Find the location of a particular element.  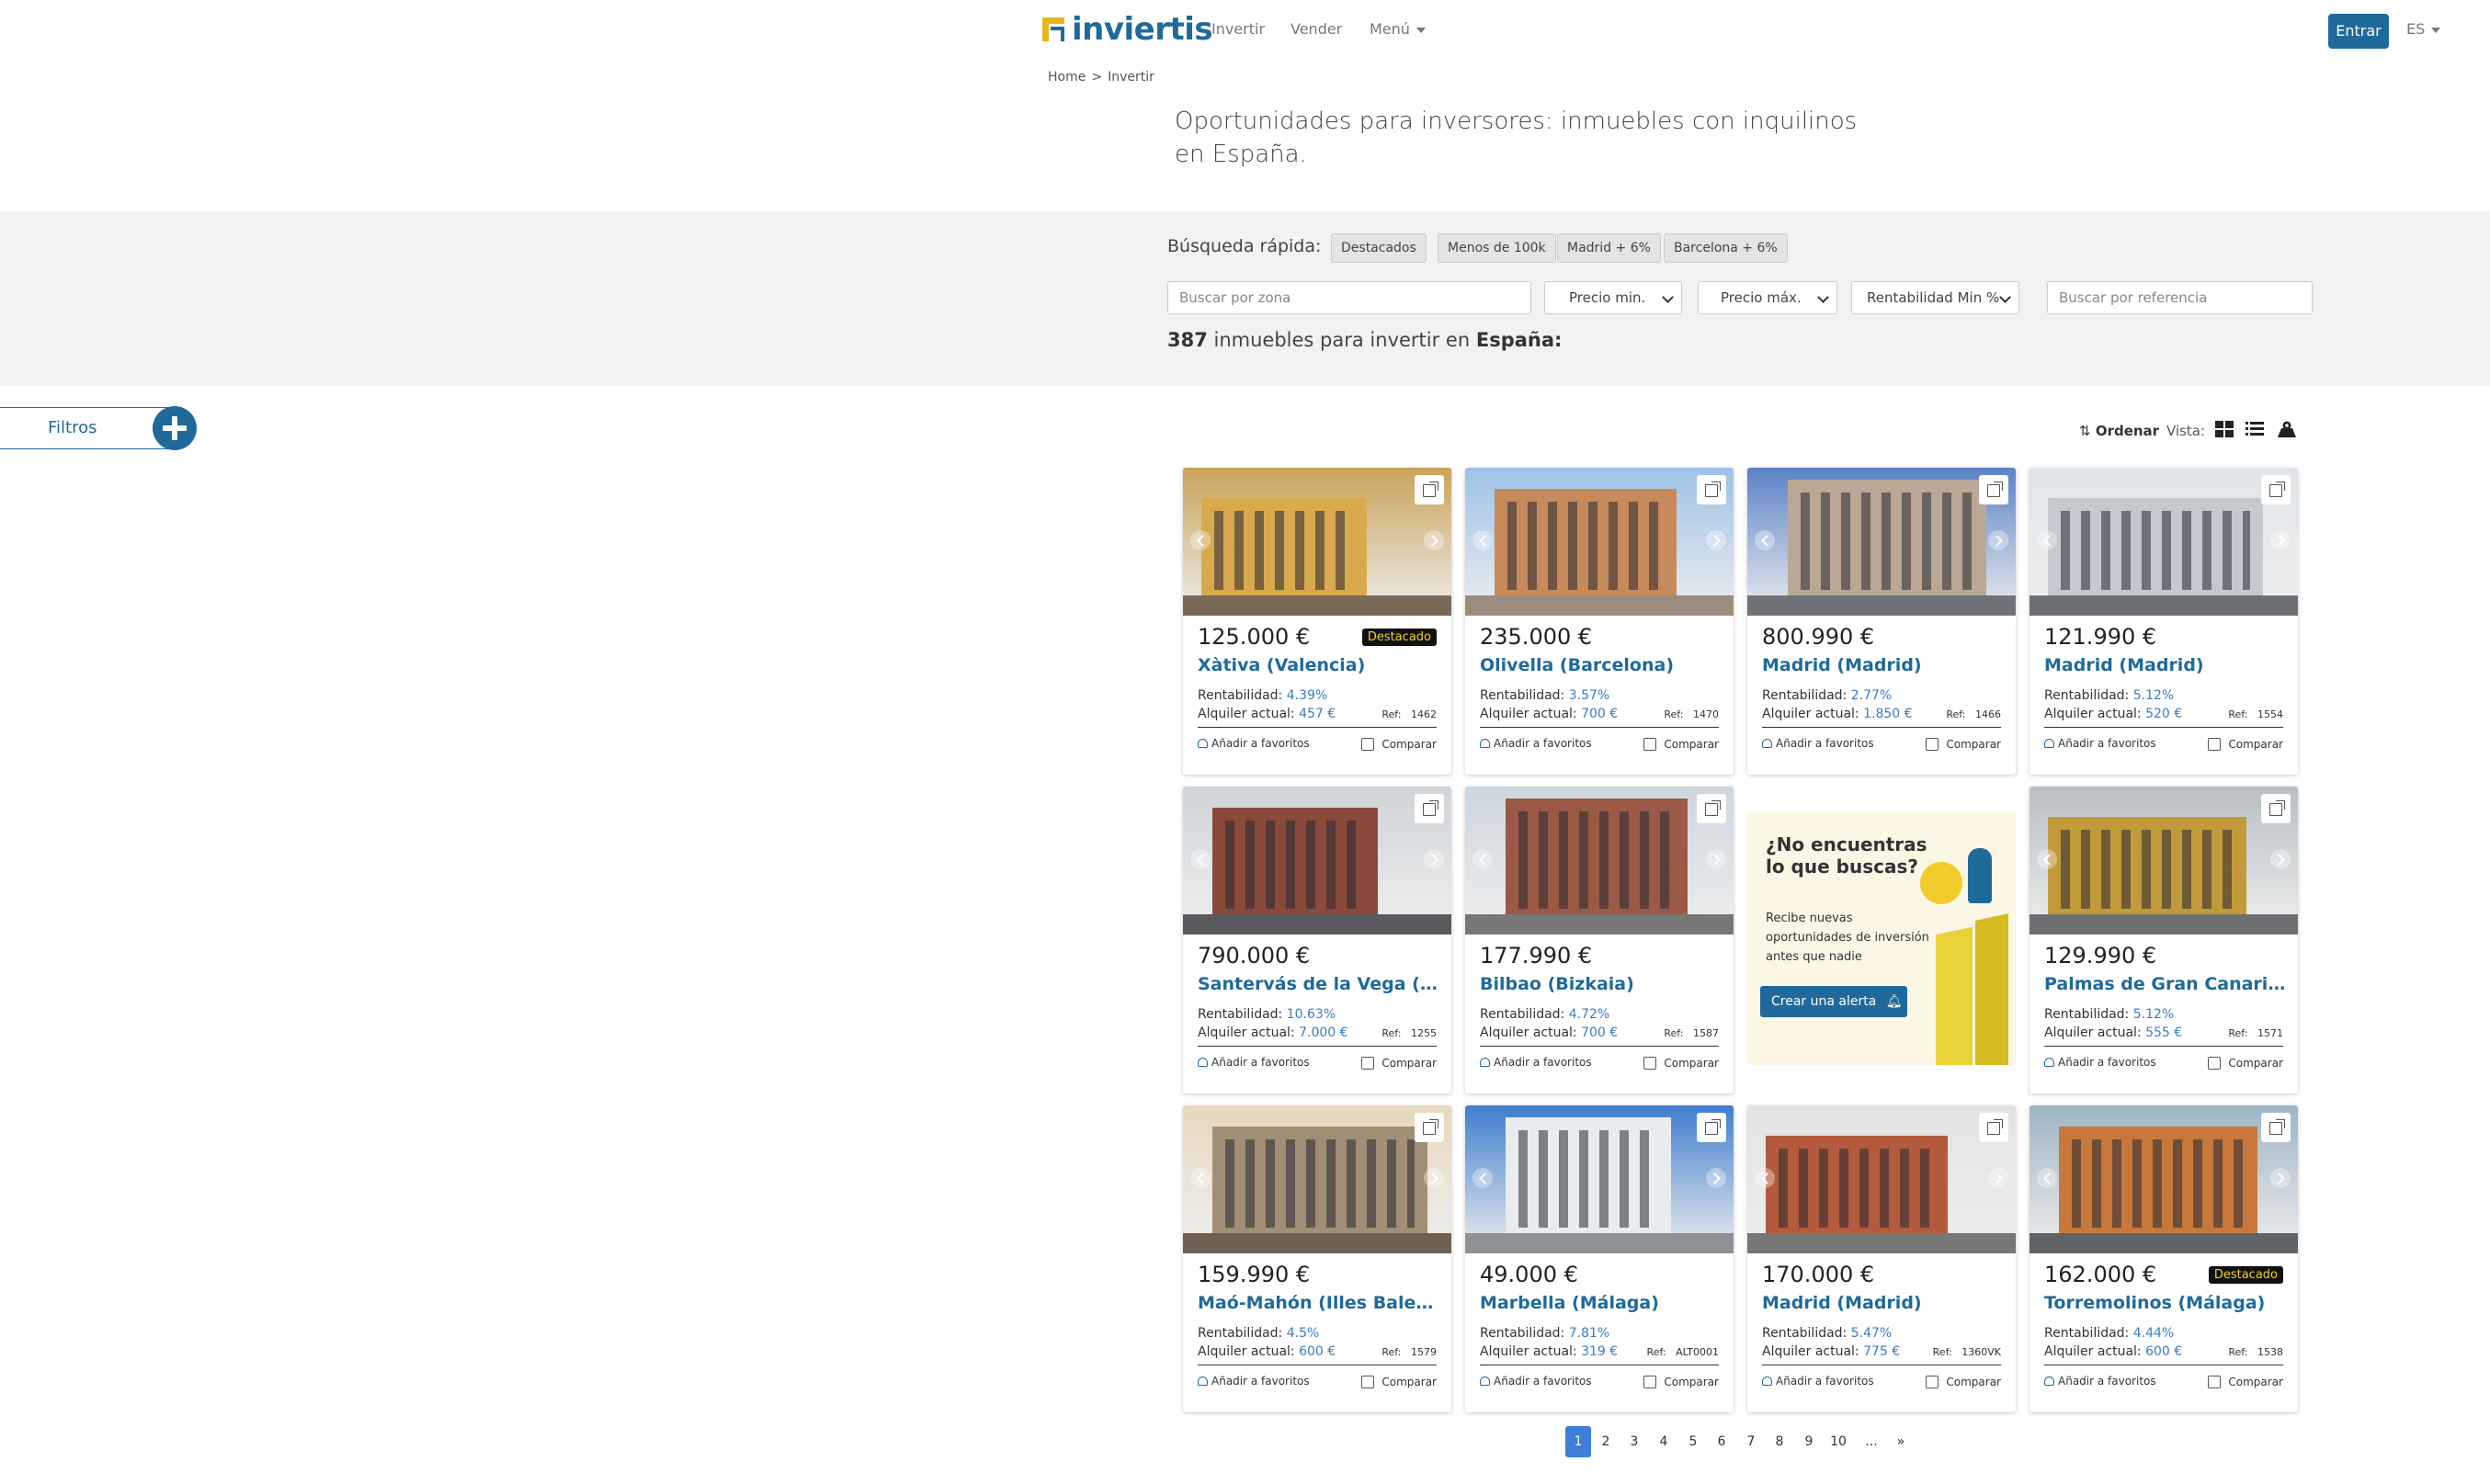

page-7-button: 7 is located at coordinates (1751, 1442).